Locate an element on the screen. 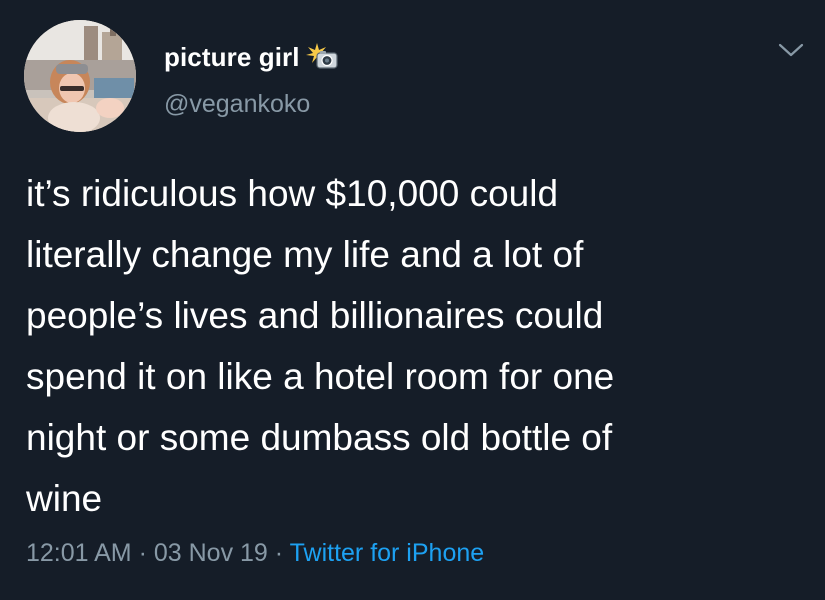  username: @vegankoko is located at coordinates (237, 104).